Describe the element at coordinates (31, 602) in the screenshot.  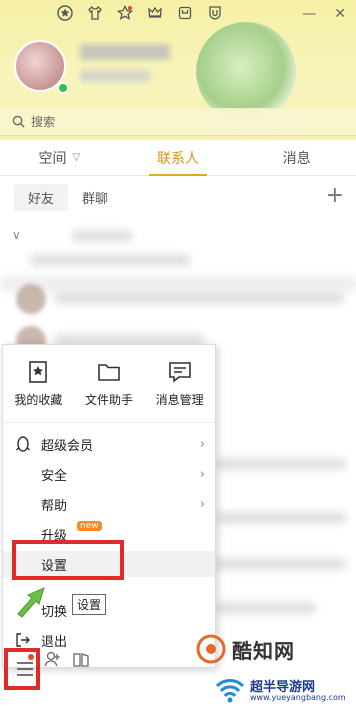
I see `pointer-arrow-icon` at that location.